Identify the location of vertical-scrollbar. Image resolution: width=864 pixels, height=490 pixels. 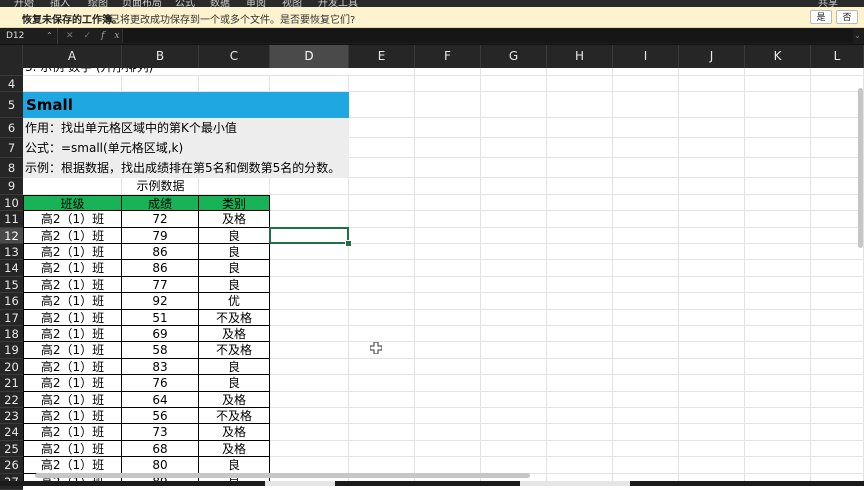
(860, 168).